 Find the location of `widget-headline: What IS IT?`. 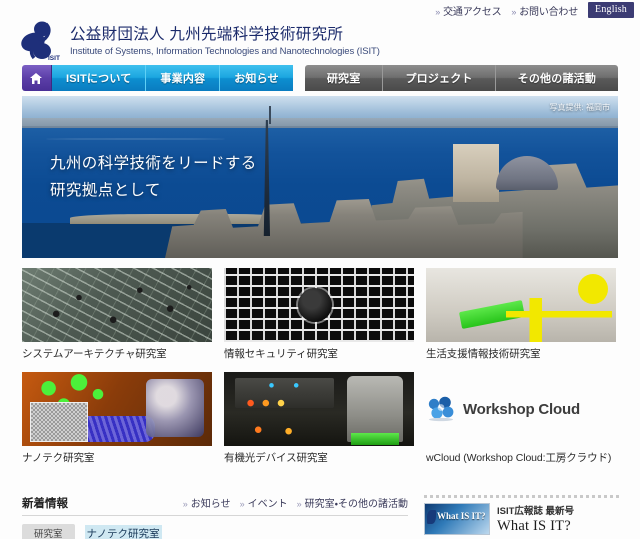

widget-headline: What IS IT? is located at coordinates (534, 526).